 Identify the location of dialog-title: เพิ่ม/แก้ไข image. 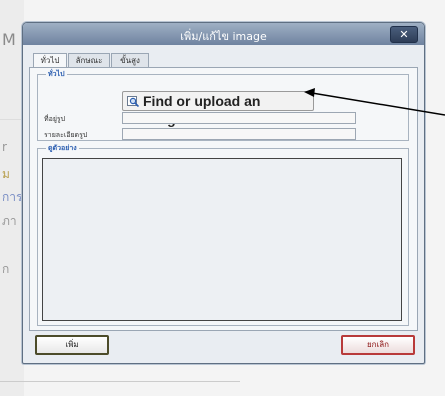
(223, 36).